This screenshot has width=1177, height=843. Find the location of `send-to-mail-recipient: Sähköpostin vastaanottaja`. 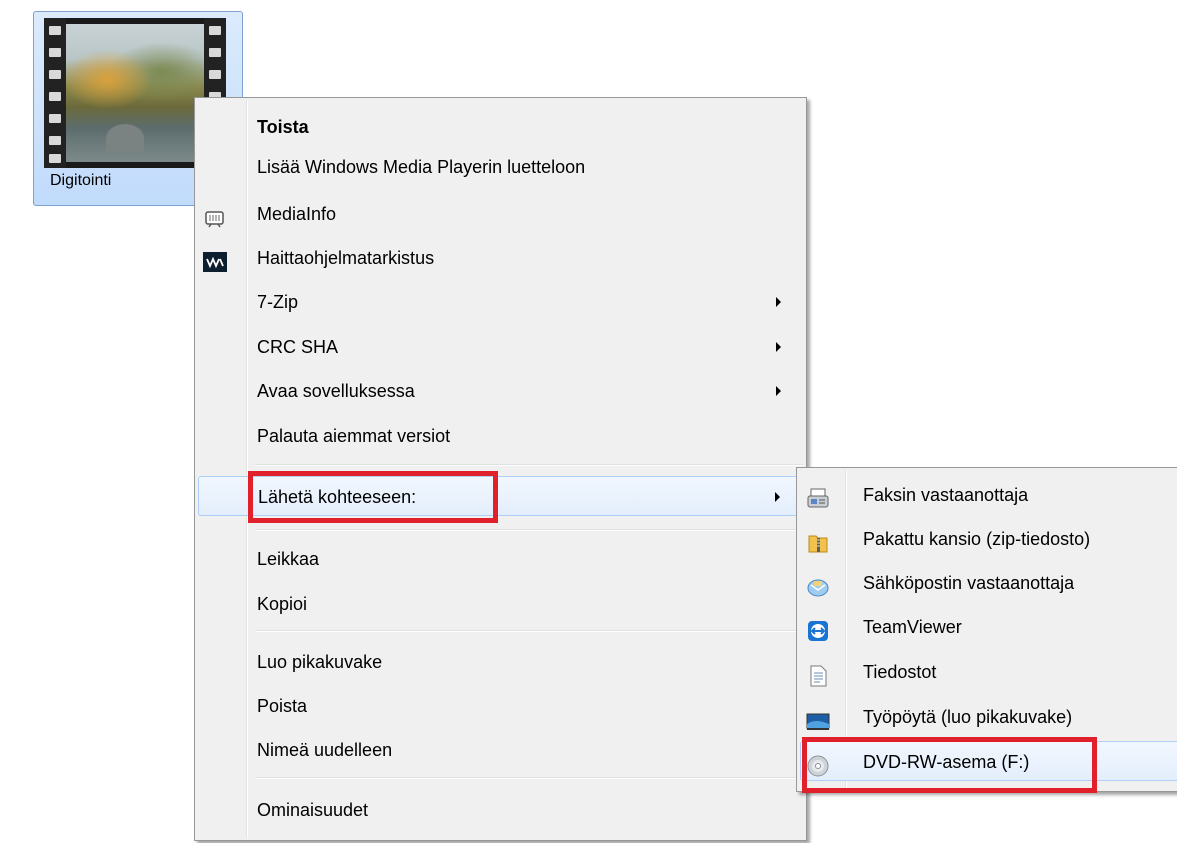

send-to-mail-recipient: Sähköpostin vastaanottaja is located at coordinates (988, 583).